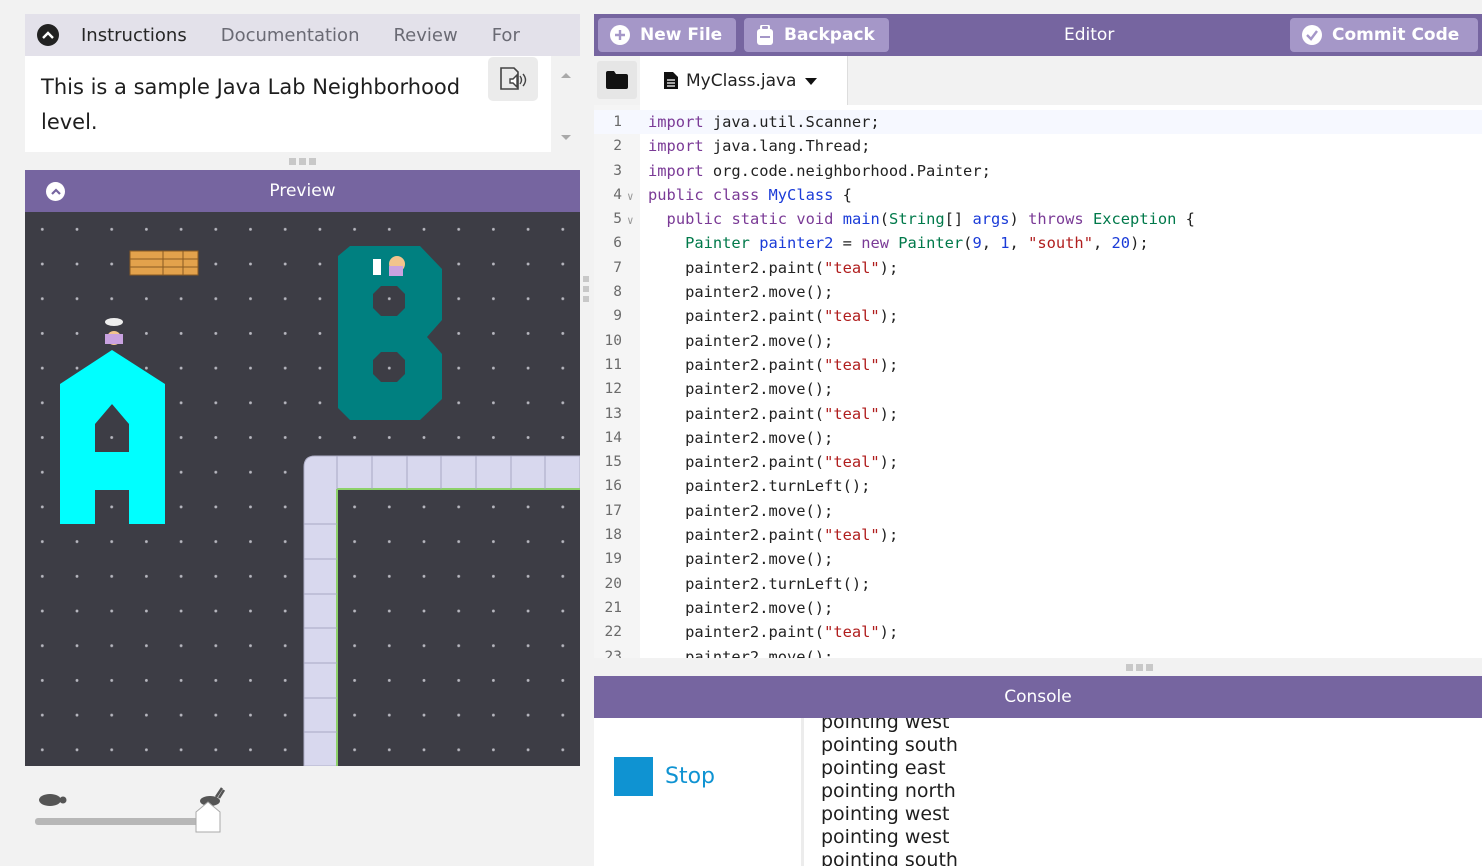 This screenshot has height=866, width=1482. Describe the element at coordinates (613, 559) in the screenshot. I see `line-number: 19` at that location.